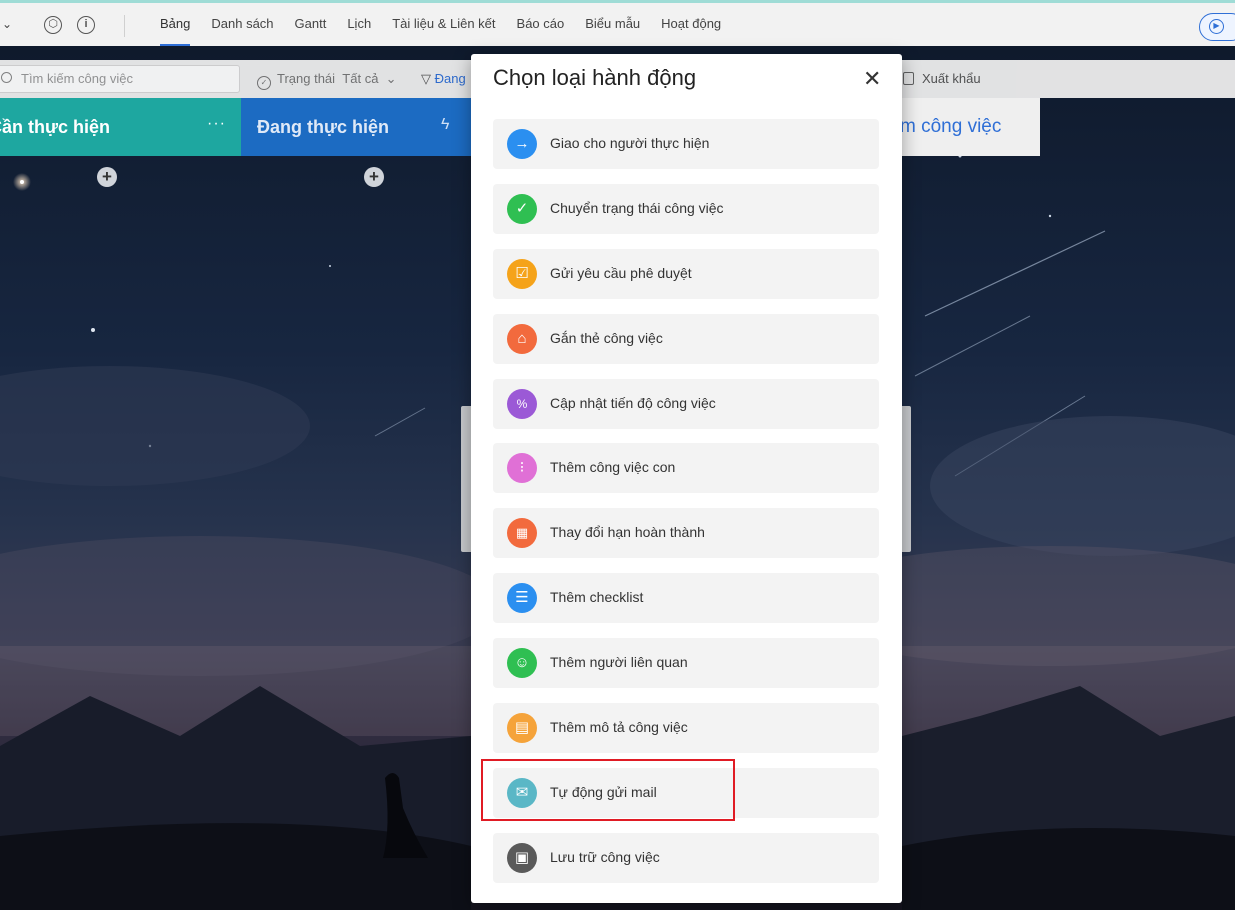  What do you see at coordinates (522, 598) in the screenshot?
I see `checklist-icon: ☰` at bounding box center [522, 598].